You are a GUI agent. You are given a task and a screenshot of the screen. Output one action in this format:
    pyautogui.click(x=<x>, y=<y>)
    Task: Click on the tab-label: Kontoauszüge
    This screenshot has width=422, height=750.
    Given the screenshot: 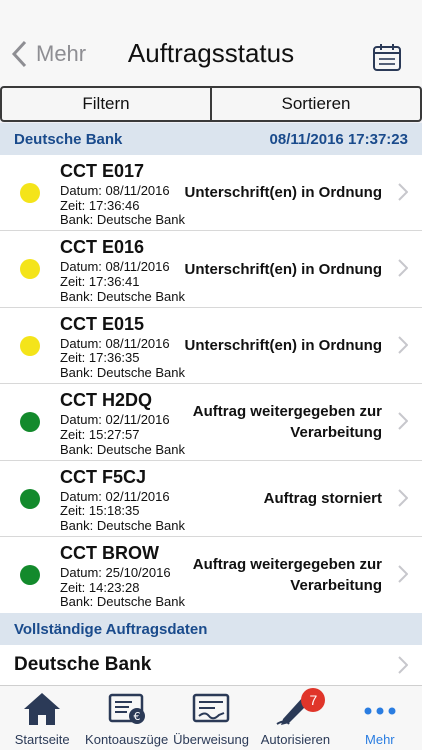 What is the action you would take?
    pyautogui.click(x=127, y=739)
    